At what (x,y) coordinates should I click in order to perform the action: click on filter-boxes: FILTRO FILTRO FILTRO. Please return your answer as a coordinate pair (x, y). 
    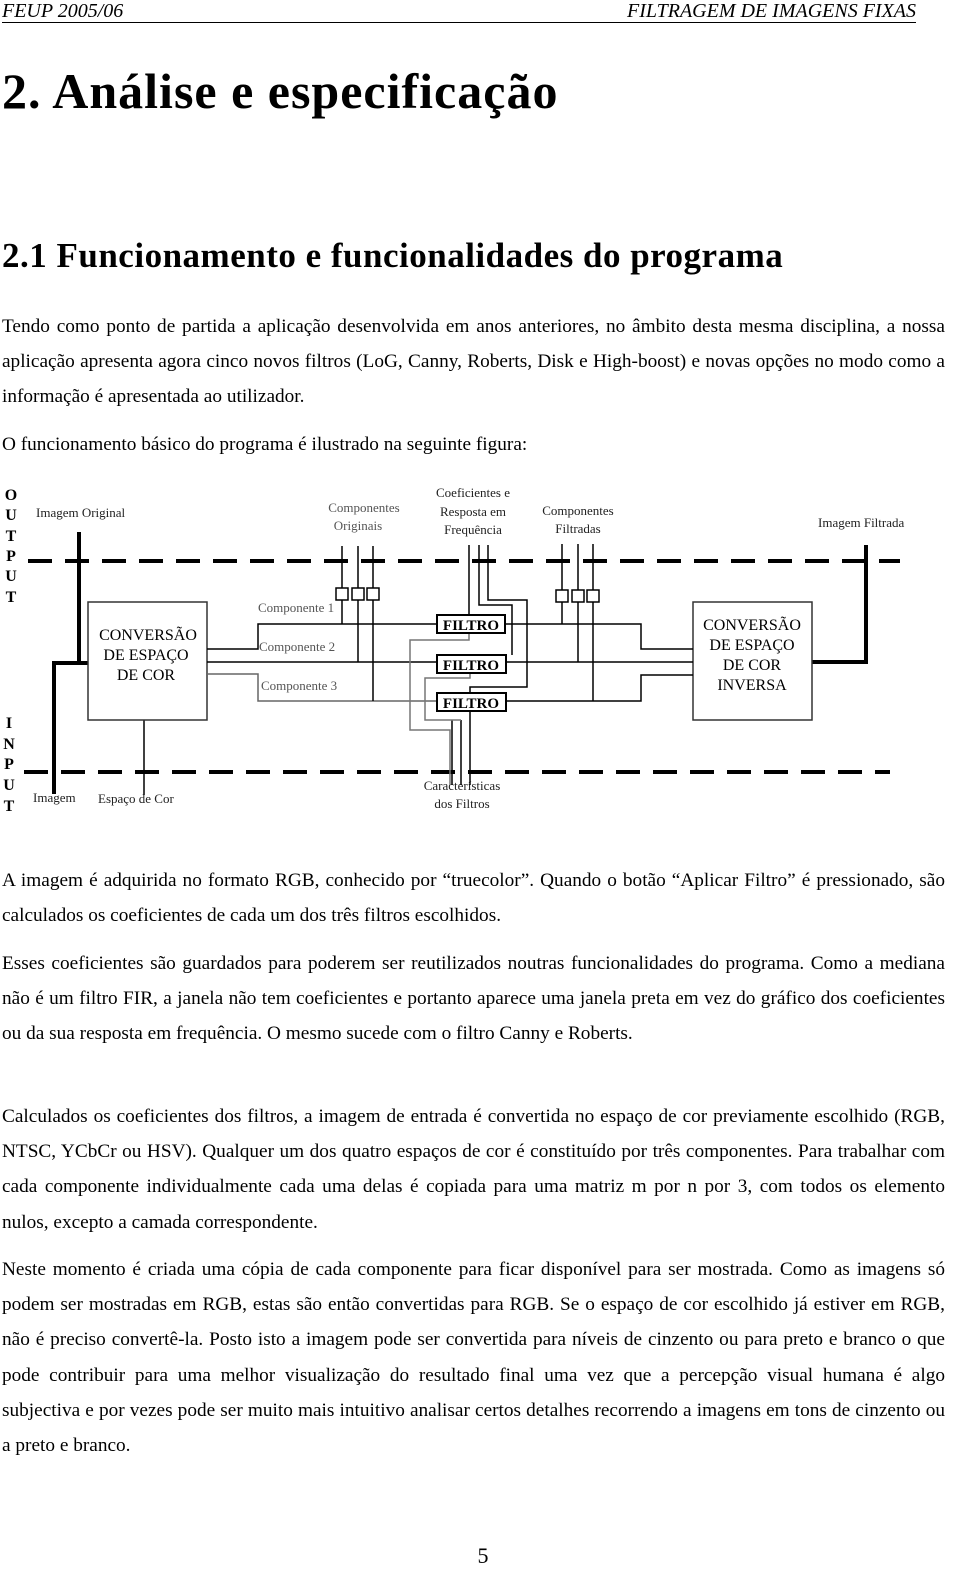
    Looking at the image, I should click on (471, 663).